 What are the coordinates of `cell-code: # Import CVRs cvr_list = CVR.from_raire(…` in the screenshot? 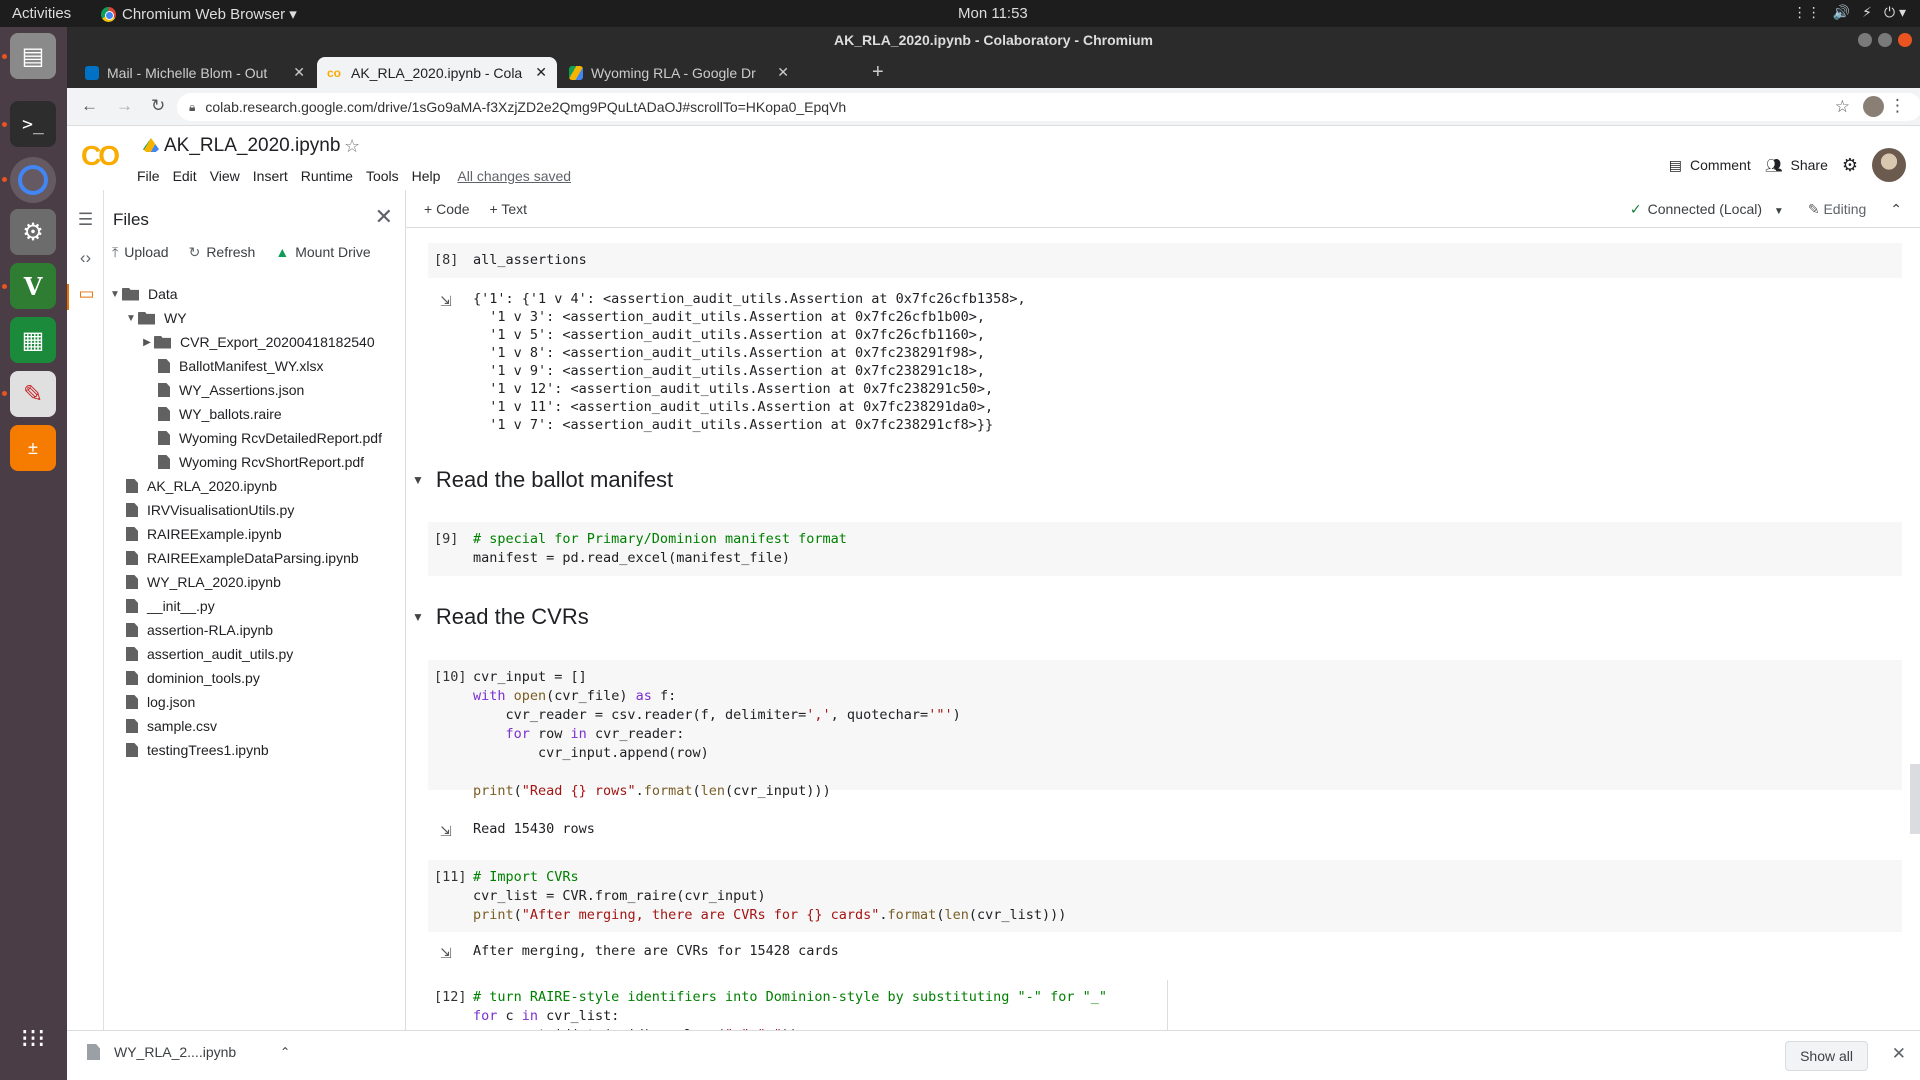 It's located at (769, 896).